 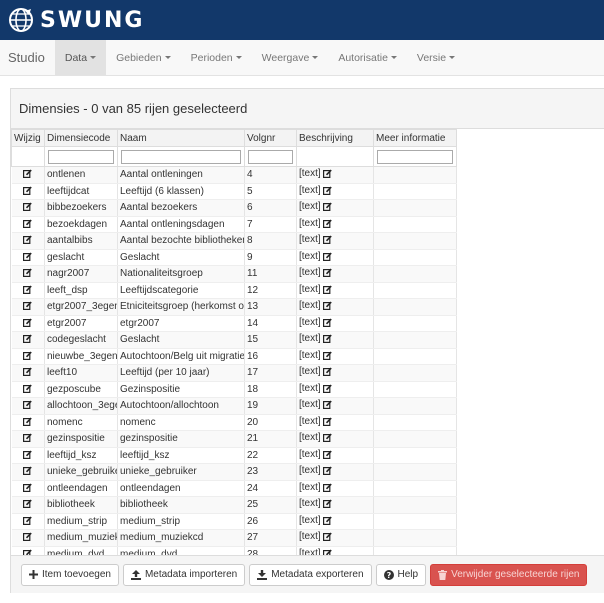 What do you see at coordinates (234, 257) in the screenshot?
I see `table-row: geslacht Geslacht 9 [text]` at bounding box center [234, 257].